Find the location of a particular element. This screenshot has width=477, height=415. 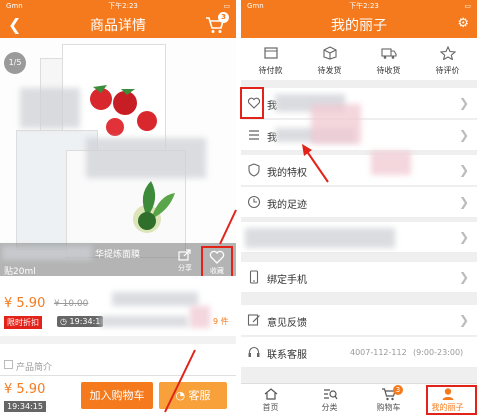

page-title: 商品详情 is located at coordinates (118, 26).